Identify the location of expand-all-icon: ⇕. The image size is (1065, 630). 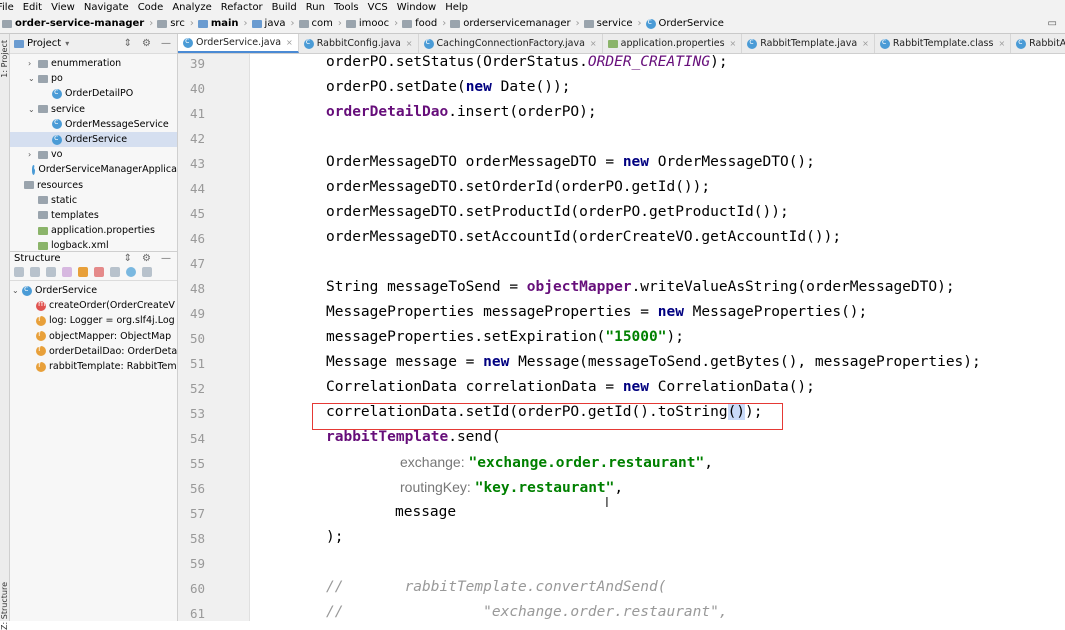
(128, 258).